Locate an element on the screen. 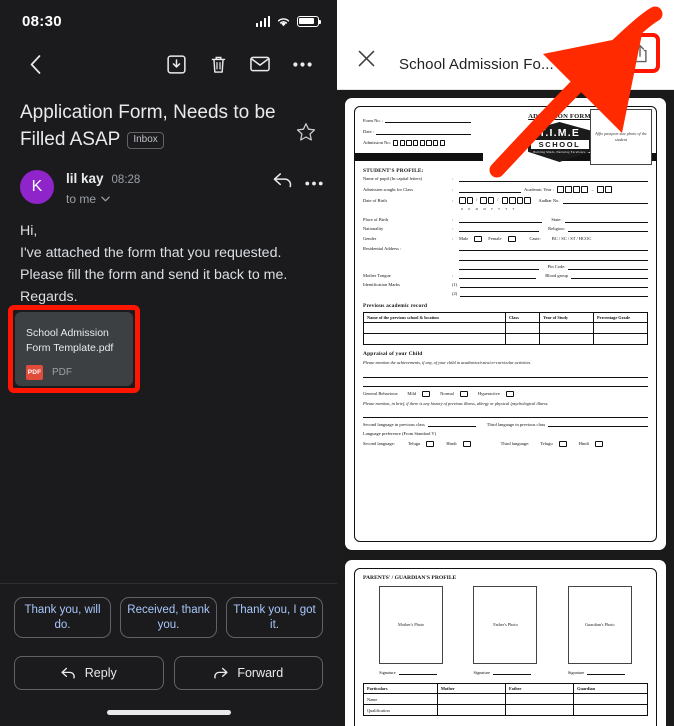  father-photo-cell: Father's Photo Signature is located at coordinates (505, 630).